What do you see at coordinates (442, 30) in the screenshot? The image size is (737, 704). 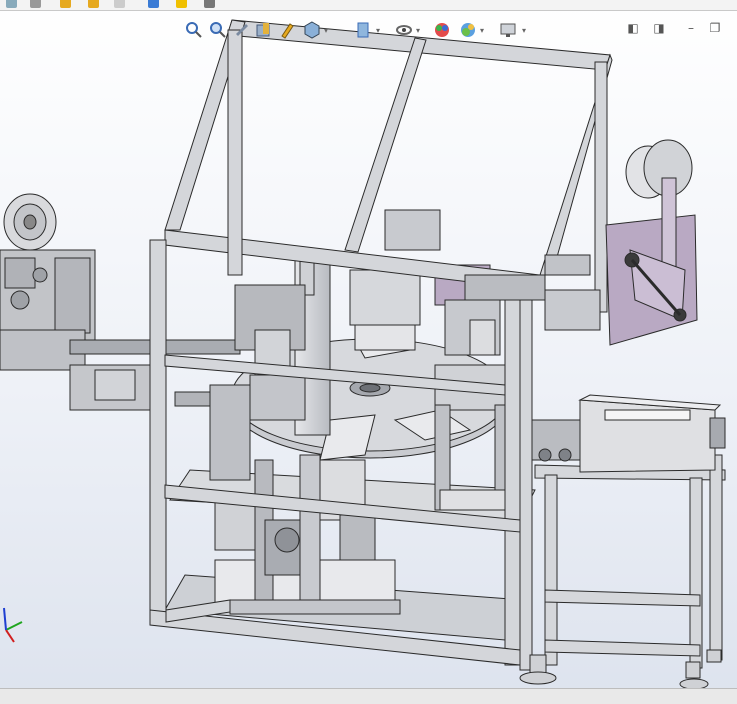 I see `edit-appearance-icon` at bounding box center [442, 30].